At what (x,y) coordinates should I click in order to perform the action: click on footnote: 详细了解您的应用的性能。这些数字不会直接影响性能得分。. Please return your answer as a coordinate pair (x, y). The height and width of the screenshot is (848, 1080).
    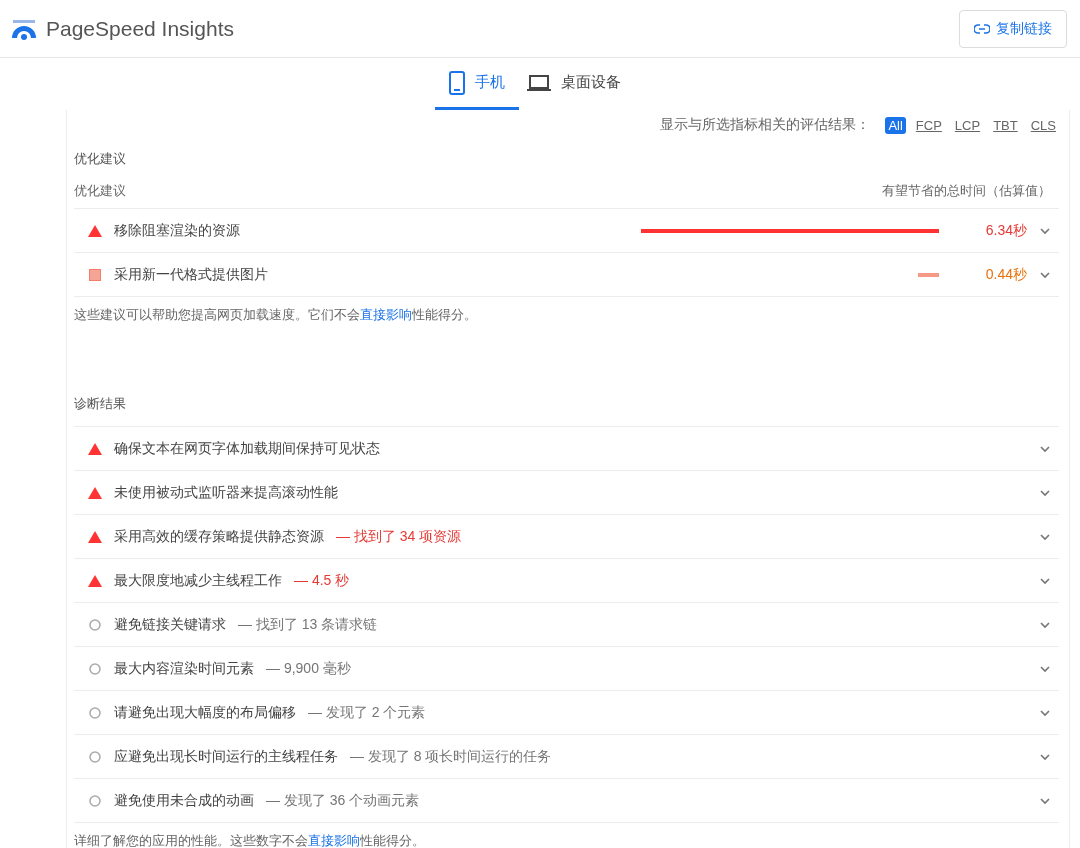
    Looking at the image, I should click on (250, 840).